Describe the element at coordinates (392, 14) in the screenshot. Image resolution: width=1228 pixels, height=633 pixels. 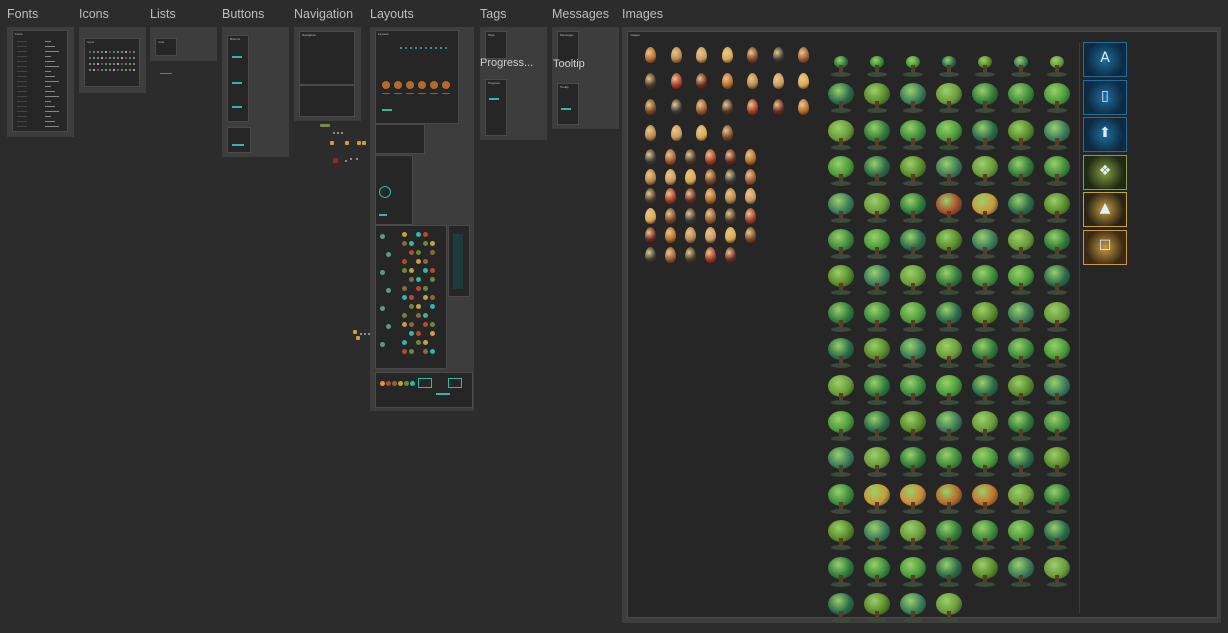
I see `section-title-layouts: Layouts` at that location.